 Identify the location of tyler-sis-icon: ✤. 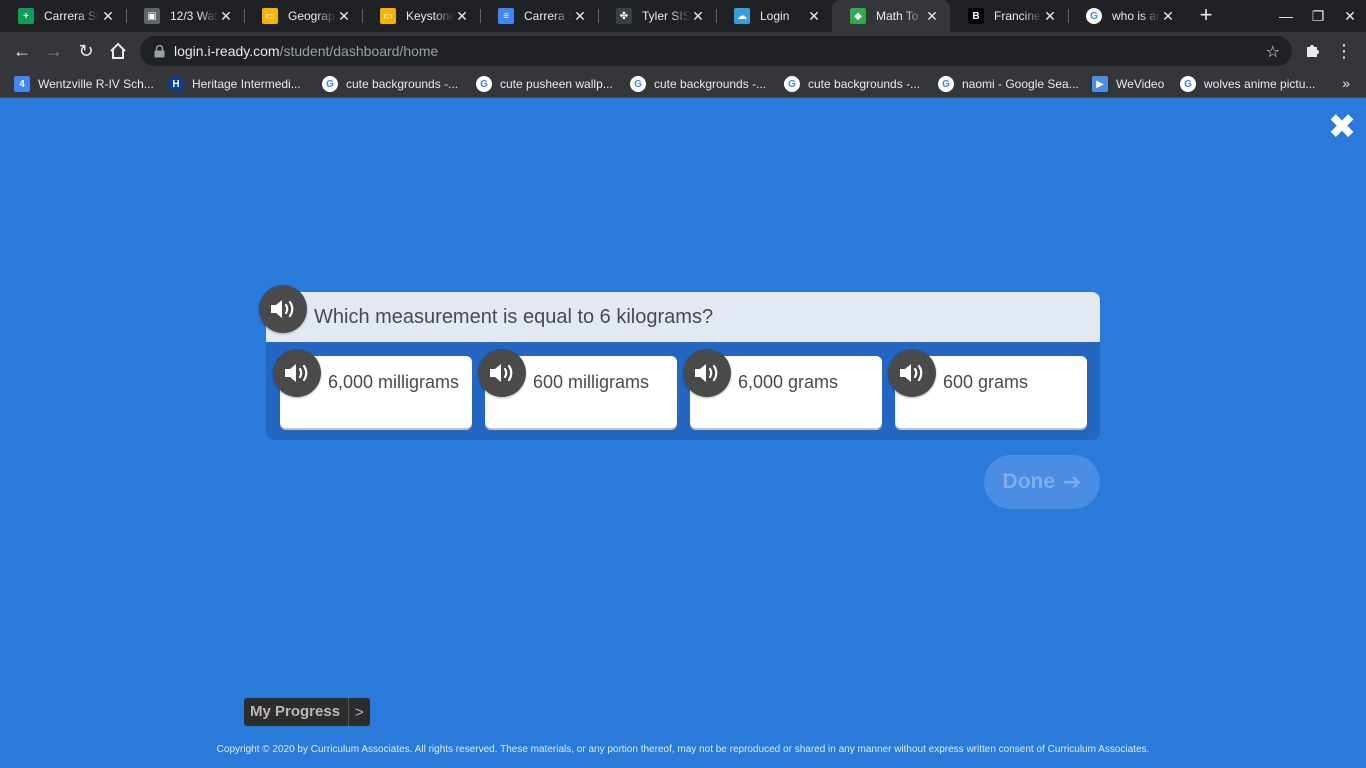
(624, 16).